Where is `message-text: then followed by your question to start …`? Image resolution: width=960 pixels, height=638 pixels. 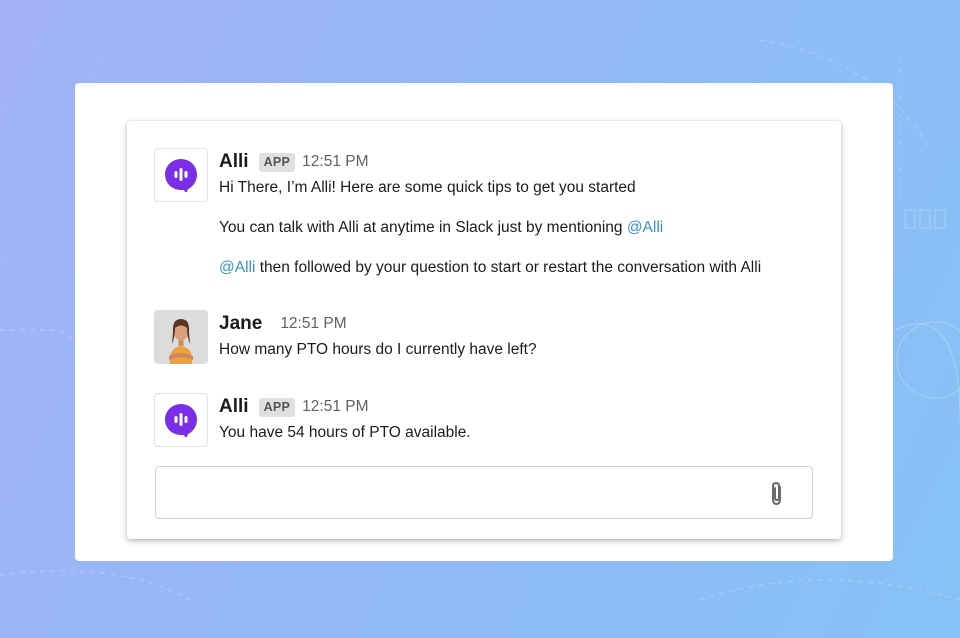 message-text: then followed by your question to start … is located at coordinates (508, 267).